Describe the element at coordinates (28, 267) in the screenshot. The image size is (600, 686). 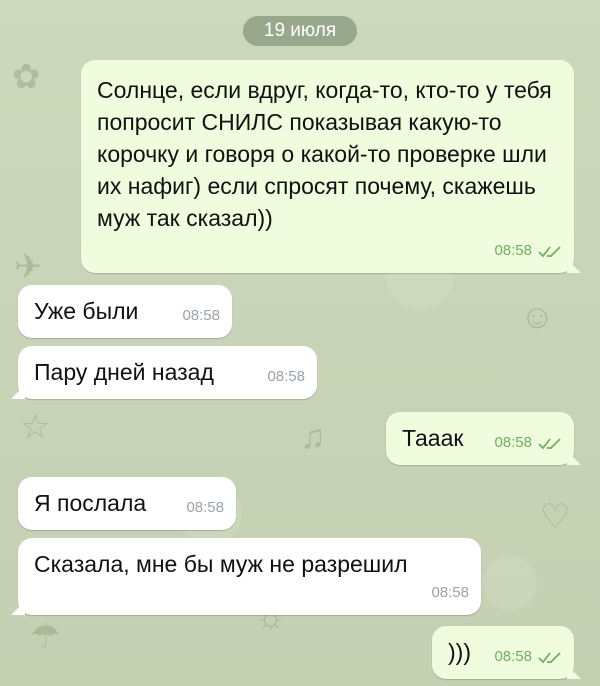
I see `paper-plane-doodle-icon: ✈` at that location.